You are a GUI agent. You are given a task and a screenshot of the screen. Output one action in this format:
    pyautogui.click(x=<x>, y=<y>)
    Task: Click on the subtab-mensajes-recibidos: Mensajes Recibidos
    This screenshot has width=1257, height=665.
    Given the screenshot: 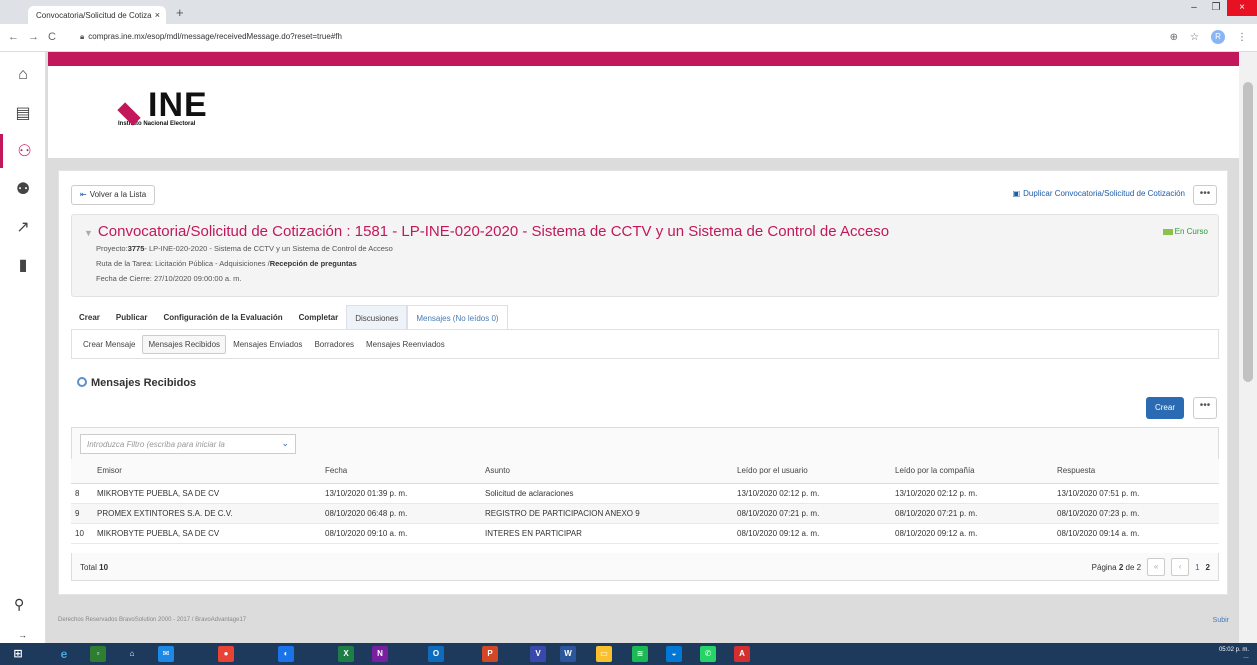 What is the action you would take?
    pyautogui.click(x=184, y=344)
    